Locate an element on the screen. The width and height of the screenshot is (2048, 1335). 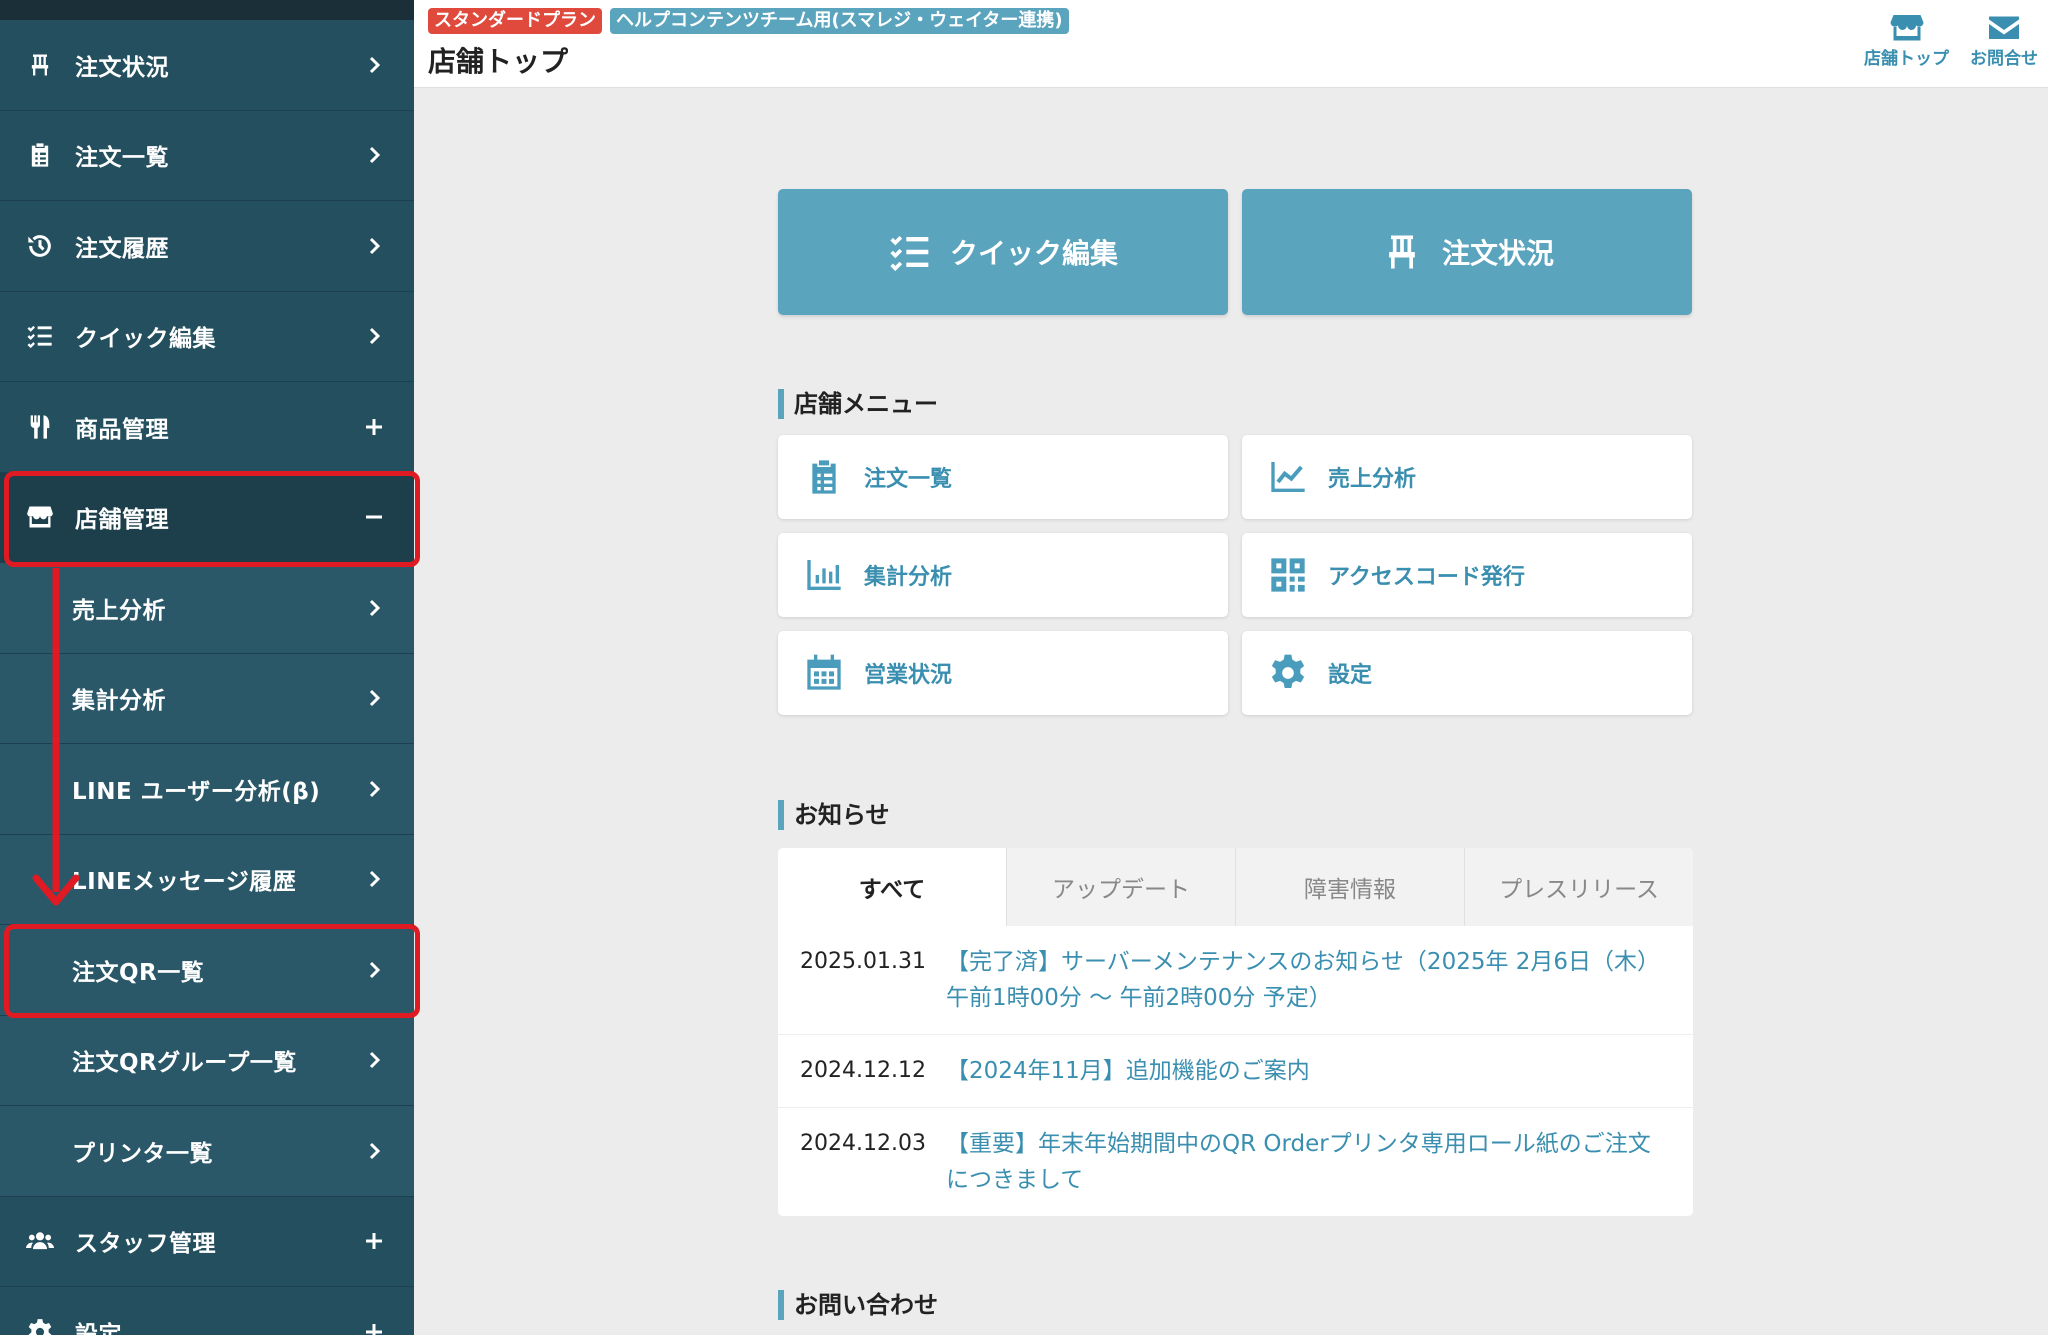
menu-card-label: 集計分析 is located at coordinates (908, 577).